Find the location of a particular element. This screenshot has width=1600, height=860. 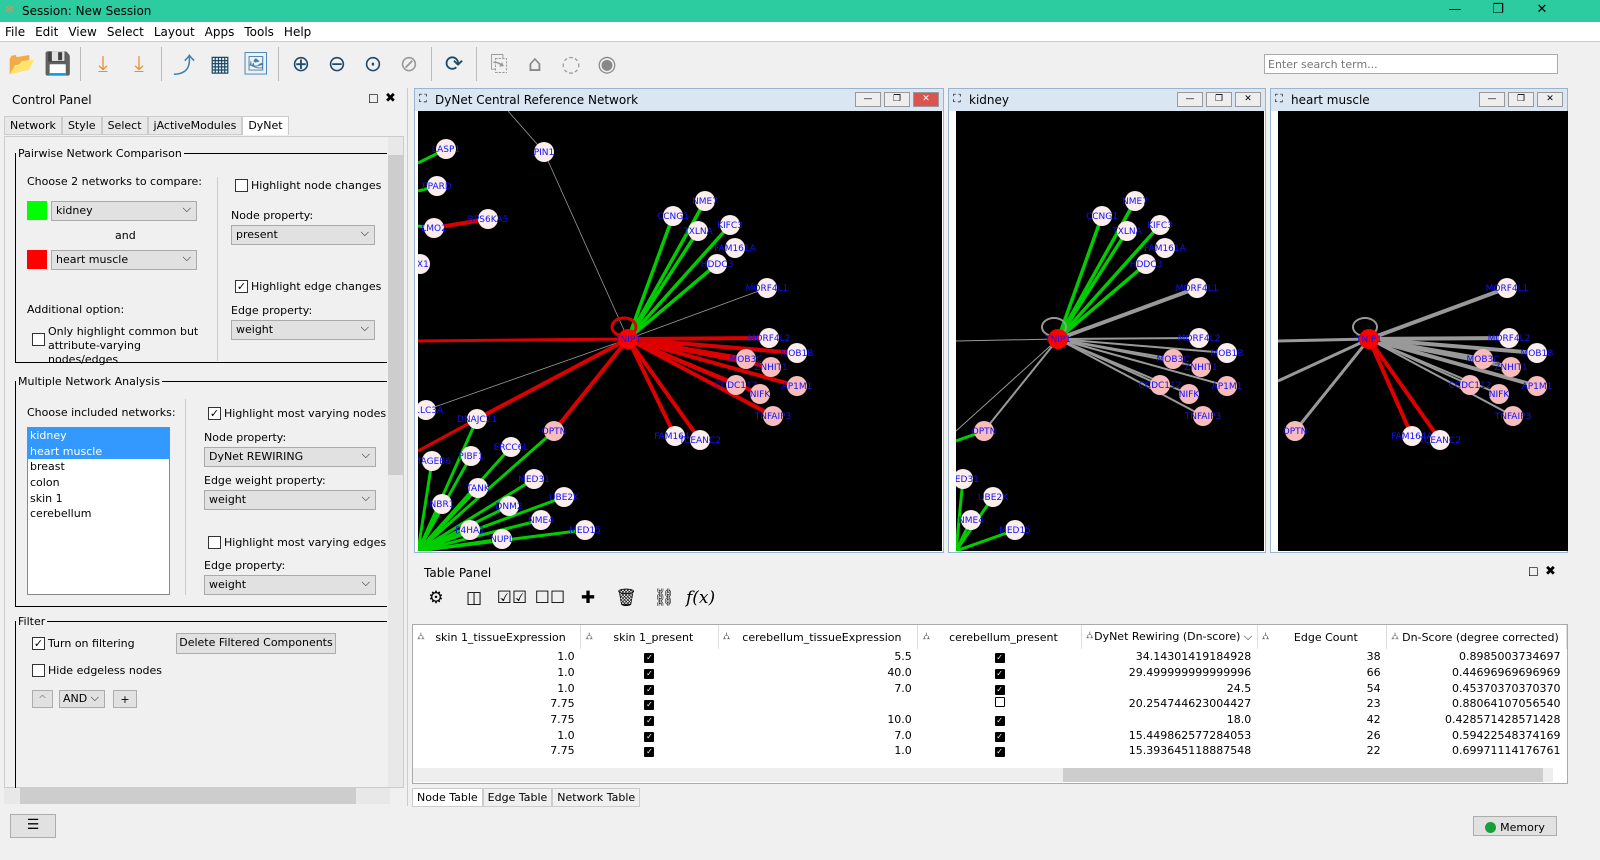

export-image-button: 🖼 is located at coordinates (256, 64).